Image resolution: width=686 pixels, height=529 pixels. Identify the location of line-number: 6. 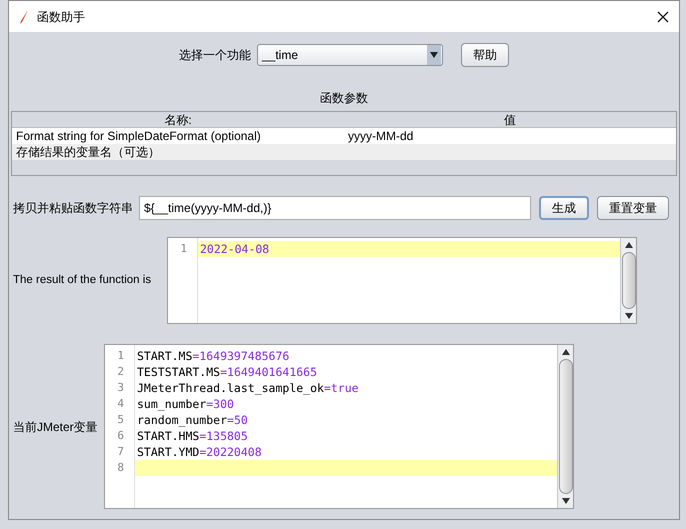
(120, 436).